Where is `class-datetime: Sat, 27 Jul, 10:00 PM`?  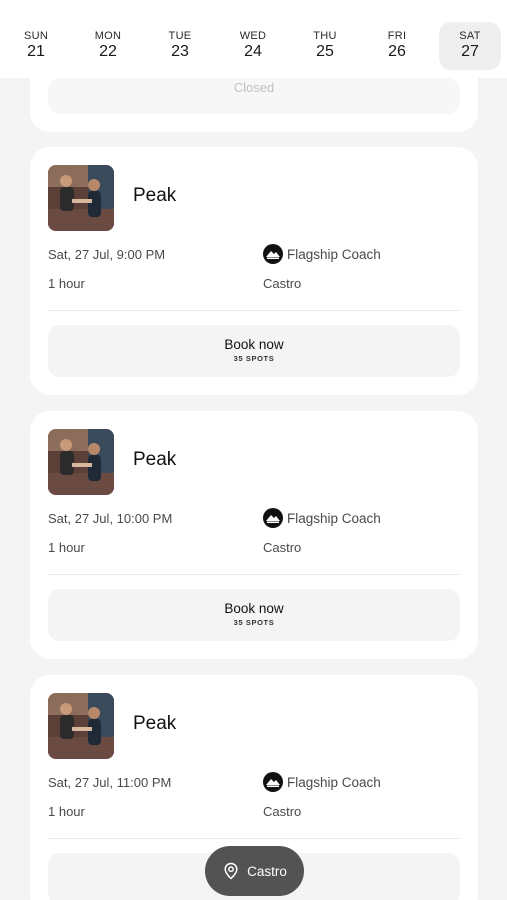
class-datetime: Sat, 27 Jul, 10:00 PM is located at coordinates (110, 518).